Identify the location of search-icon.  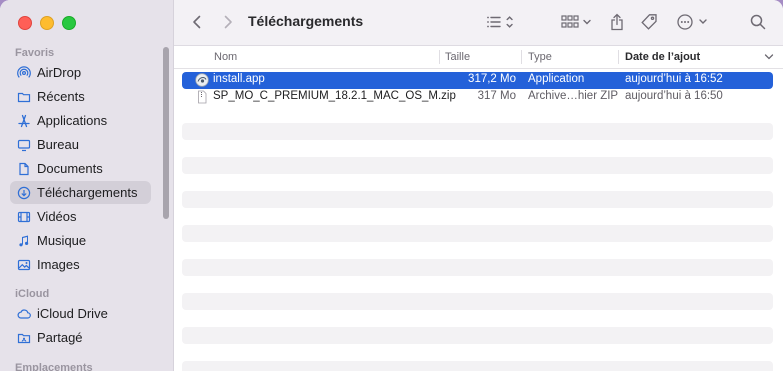
(758, 22).